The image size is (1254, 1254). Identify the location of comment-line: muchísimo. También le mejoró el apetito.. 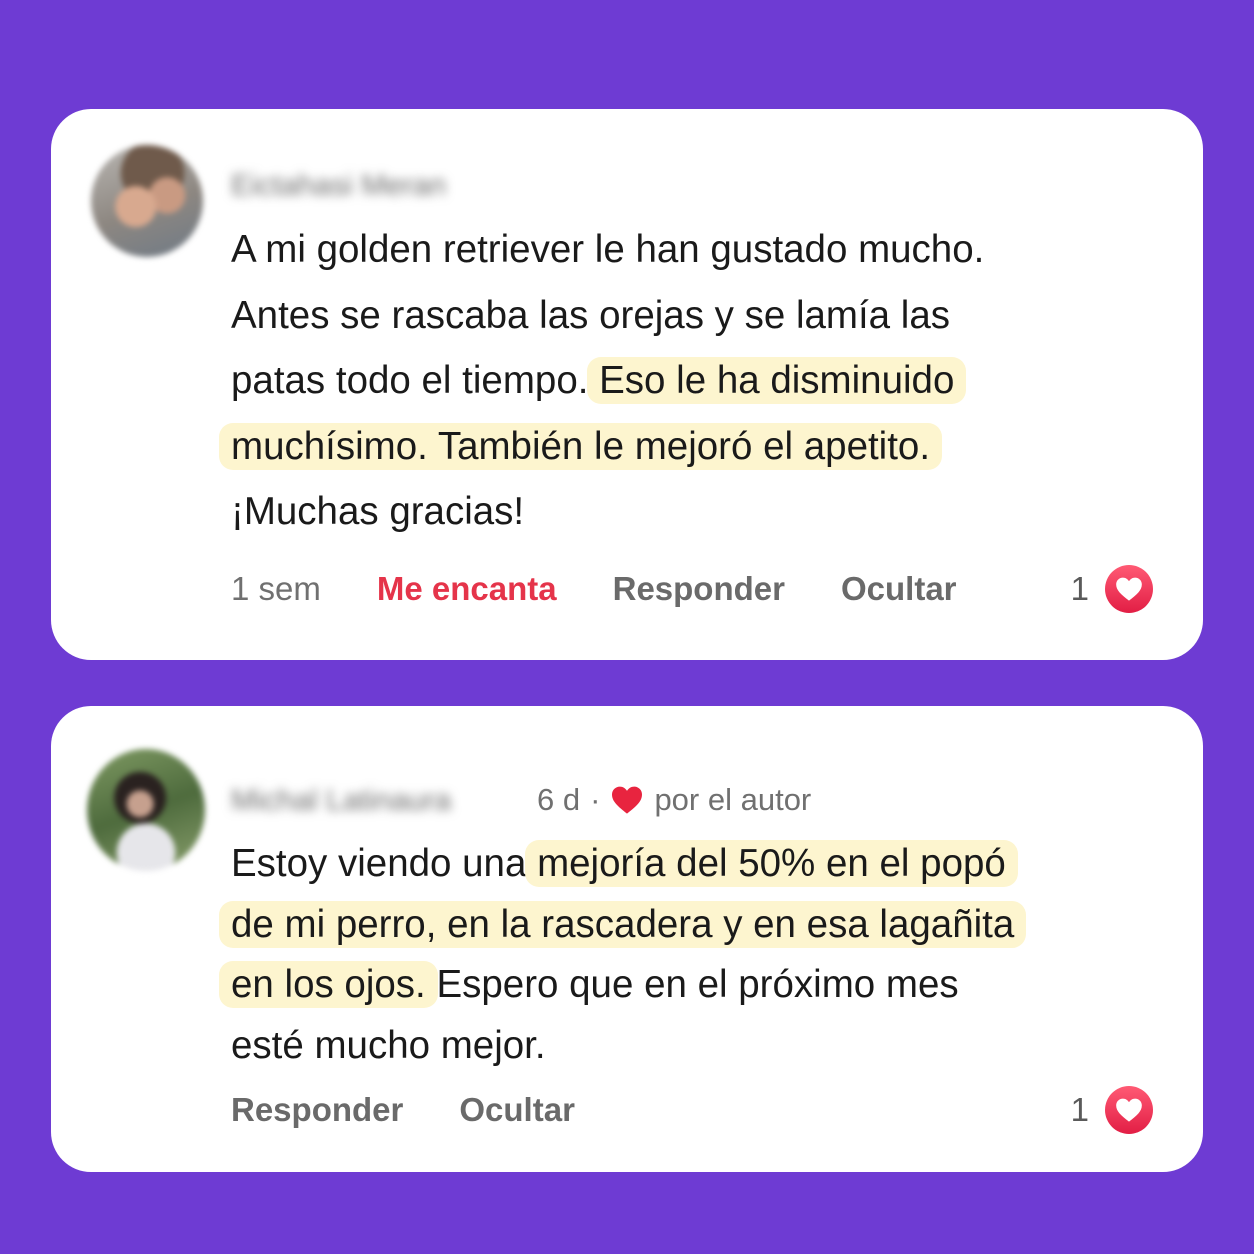
(601, 447).